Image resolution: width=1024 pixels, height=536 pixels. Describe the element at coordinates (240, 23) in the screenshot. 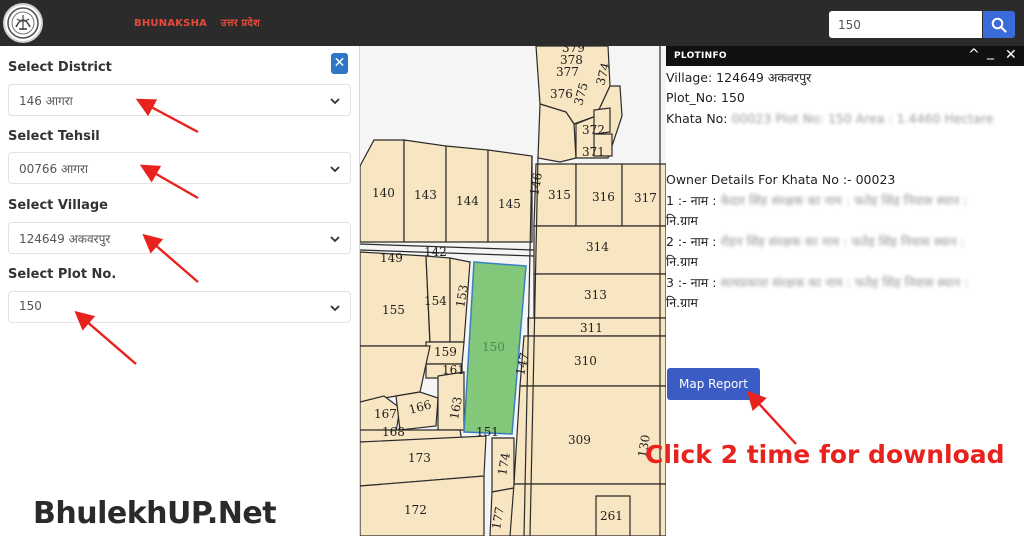

I see `brand-secondary: उत्तर प्रदेश` at that location.